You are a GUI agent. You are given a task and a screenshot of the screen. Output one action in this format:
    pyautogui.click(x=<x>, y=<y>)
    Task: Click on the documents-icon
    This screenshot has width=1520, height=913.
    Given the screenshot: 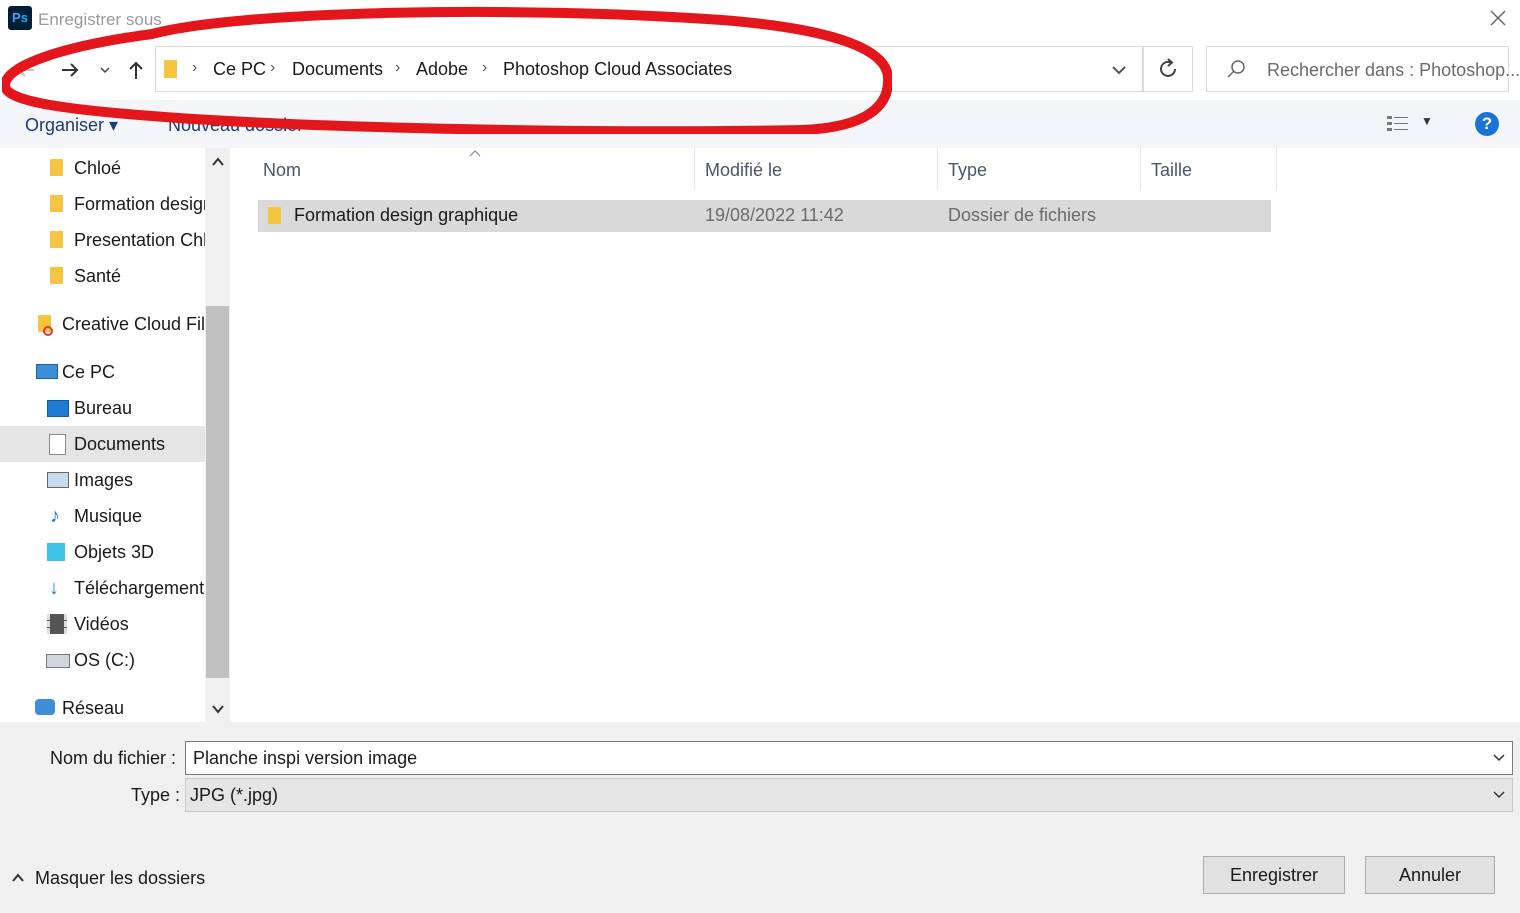 What is the action you would take?
    pyautogui.click(x=57, y=444)
    